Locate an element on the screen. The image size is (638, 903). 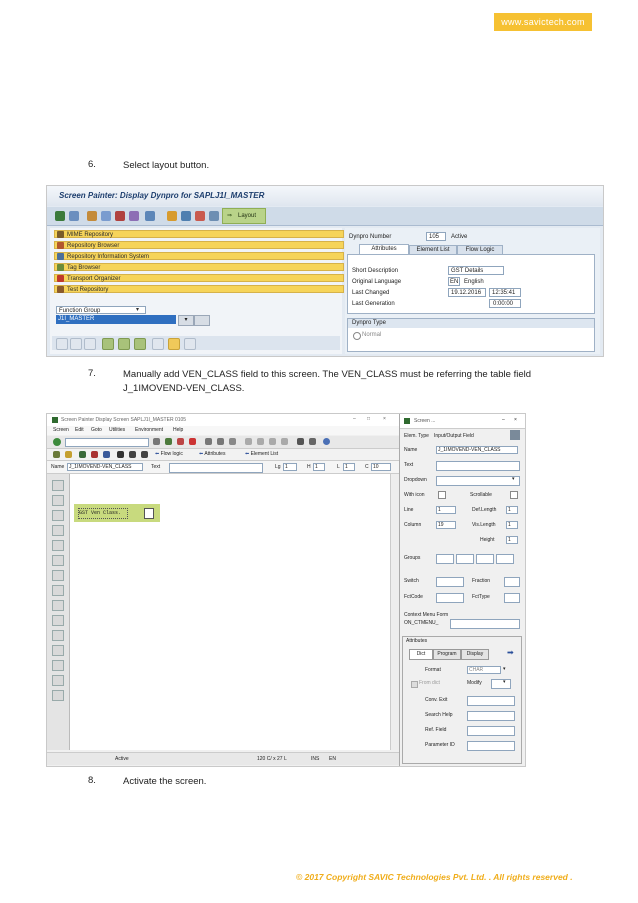
nav-back-icon is located at coordinates (62, 344).